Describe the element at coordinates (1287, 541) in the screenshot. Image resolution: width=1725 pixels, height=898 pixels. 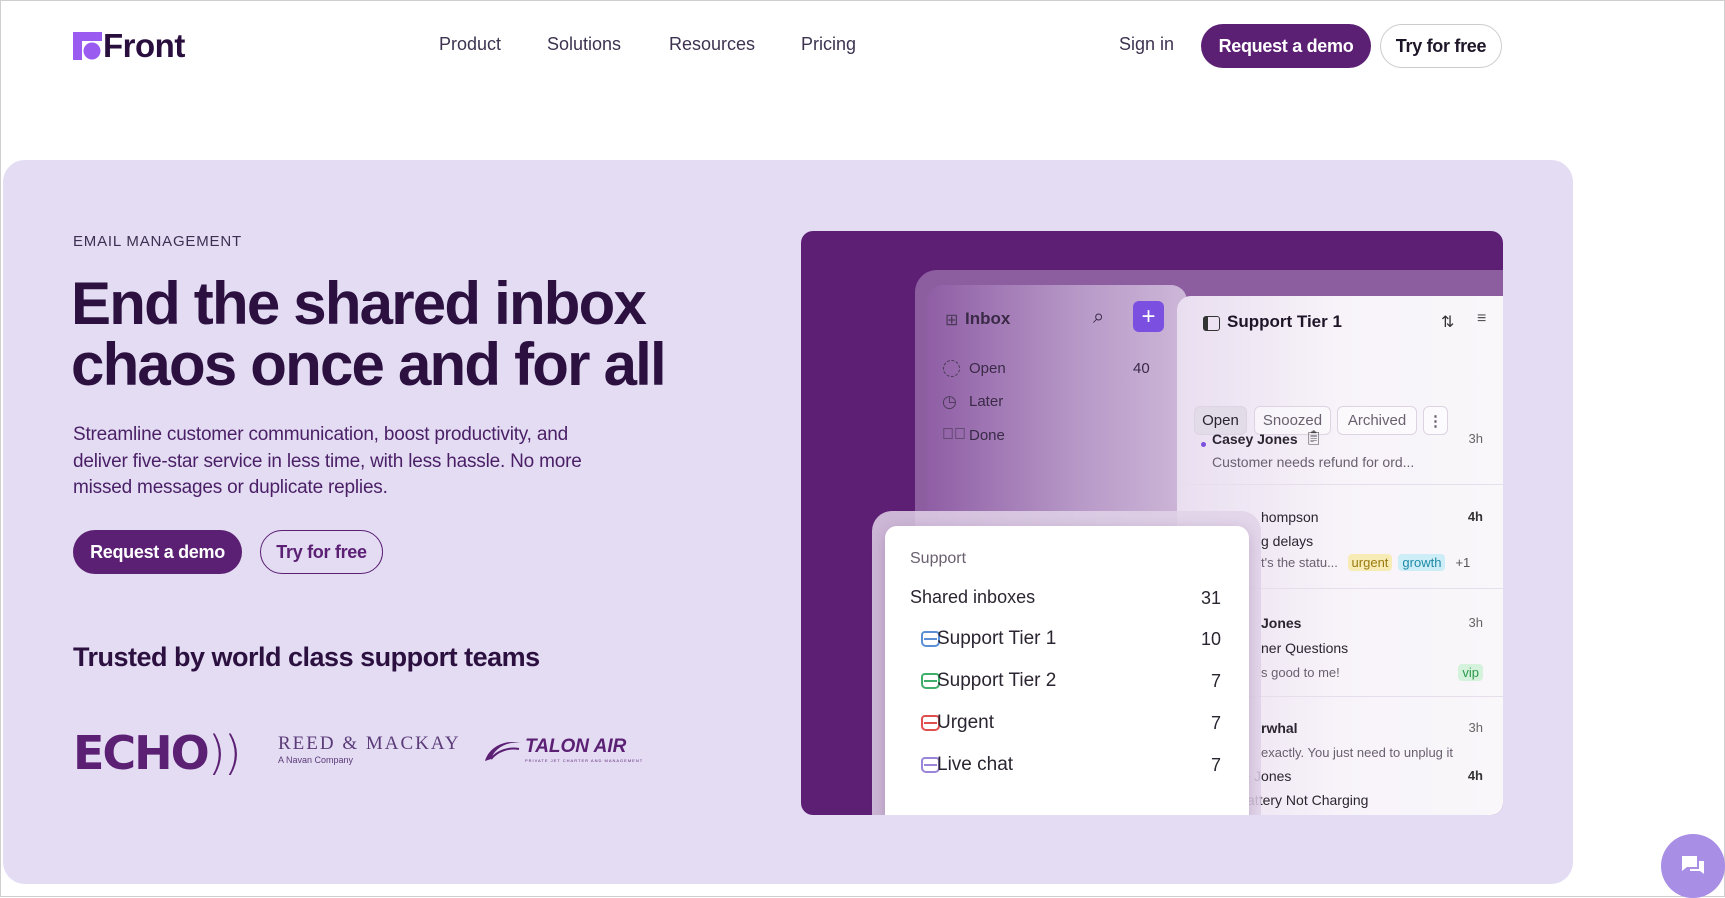
I see `row-subject: g delays` at that location.